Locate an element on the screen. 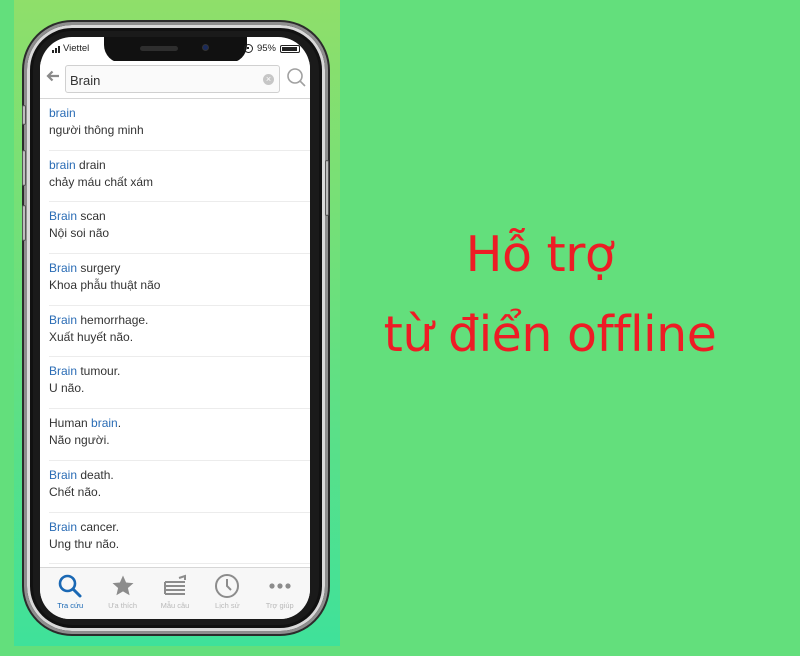 The height and width of the screenshot is (656, 800). result-item: Brain tumour. U não. is located at coordinates (175, 383).